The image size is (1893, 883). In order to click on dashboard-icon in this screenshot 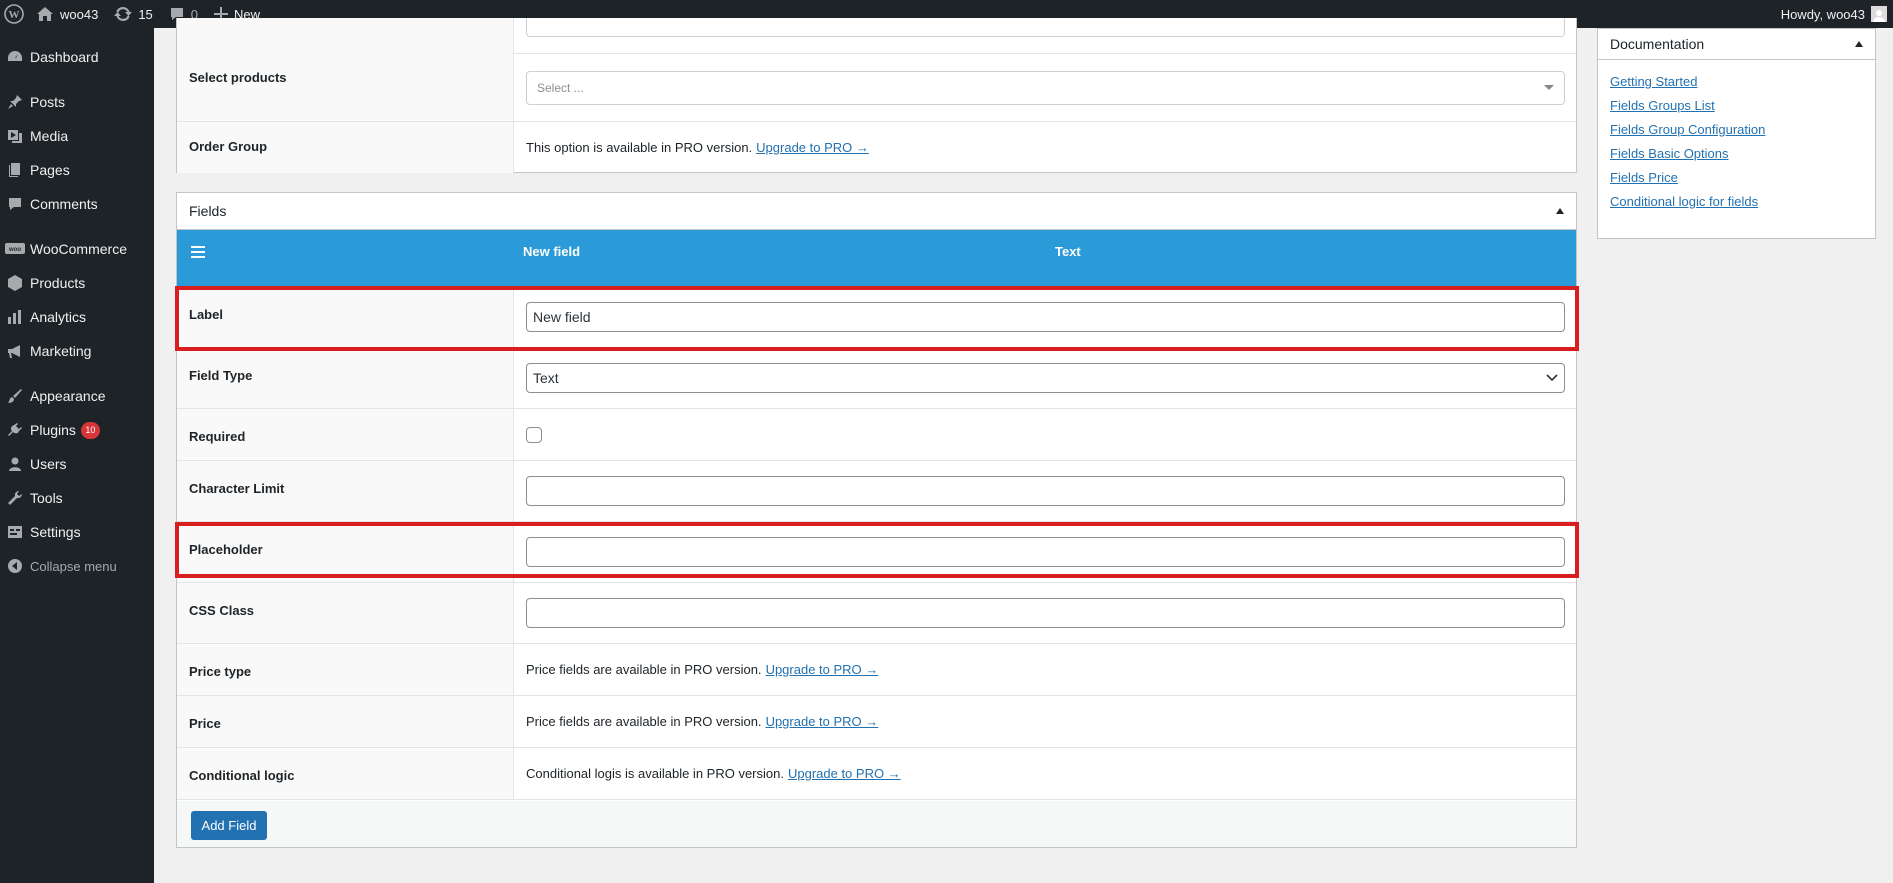, I will do `click(15, 57)`.